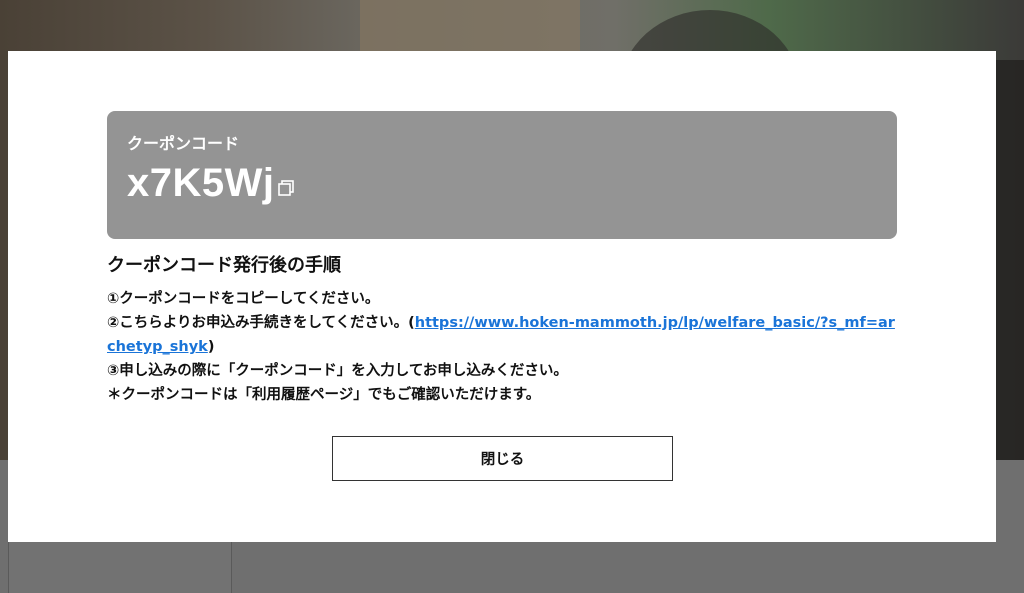 The height and width of the screenshot is (593, 1024). I want to click on instruction-step-3: ③申し込みの際に「クーポンコード」を入力してお申し込みください。, so click(337, 371).